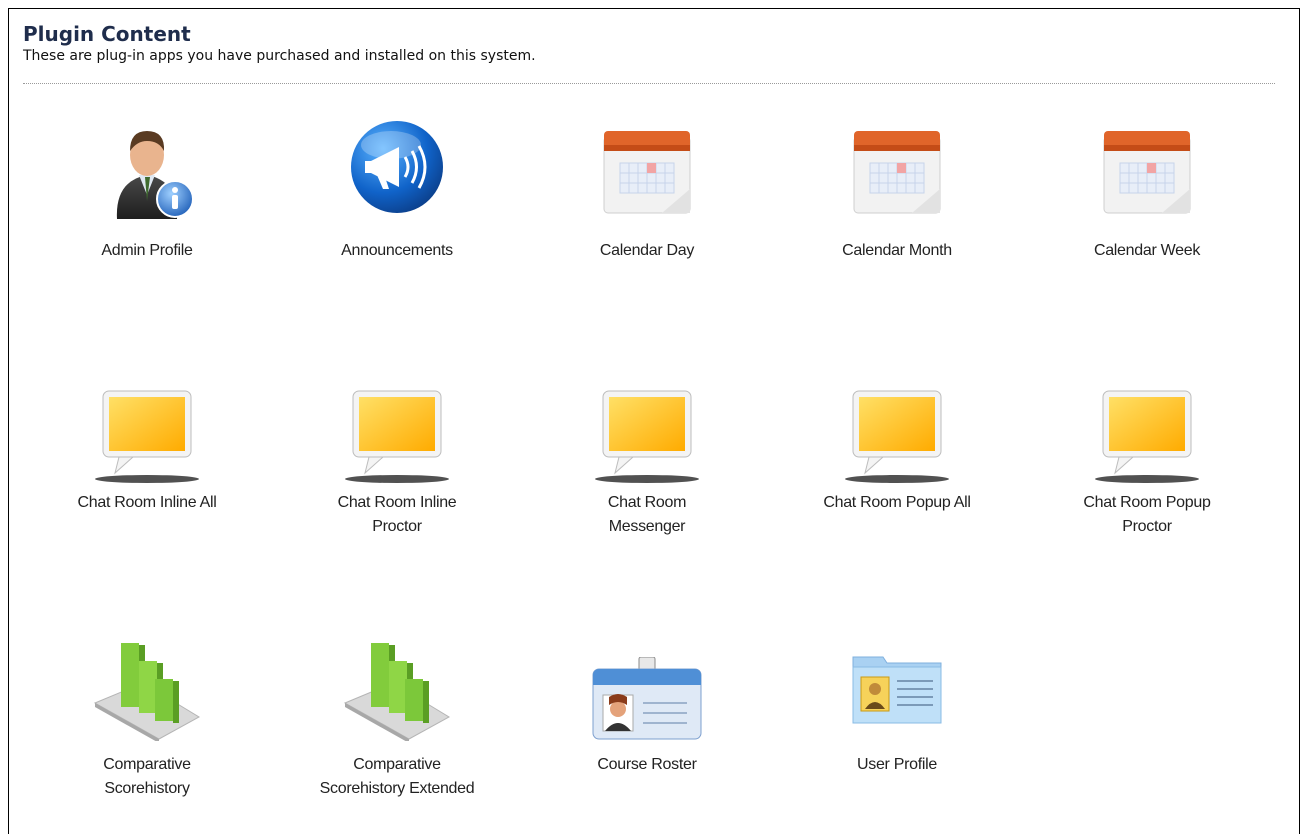 The height and width of the screenshot is (834, 1302). What do you see at coordinates (397, 250) in the screenshot?
I see `plugin-label: Announcements` at bounding box center [397, 250].